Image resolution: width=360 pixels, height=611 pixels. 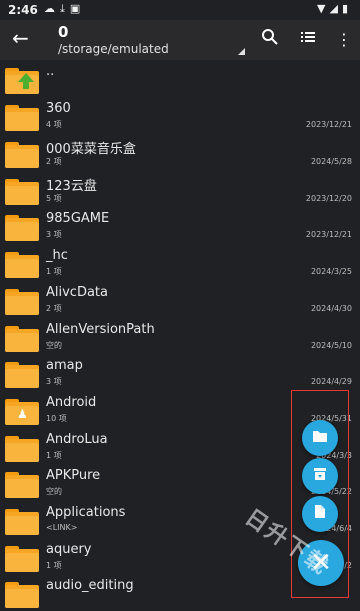 What do you see at coordinates (63, 32) in the screenshot?
I see `folder-title: 0` at bounding box center [63, 32].